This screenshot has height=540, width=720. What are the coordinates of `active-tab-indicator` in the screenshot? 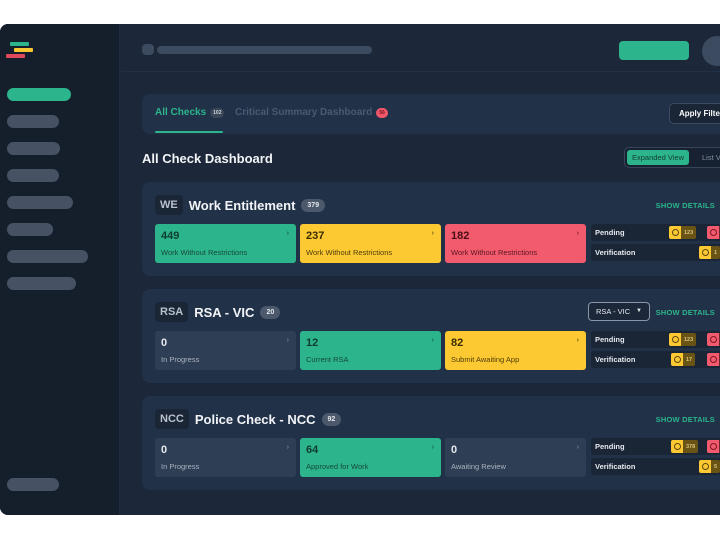 It's located at (189, 132).